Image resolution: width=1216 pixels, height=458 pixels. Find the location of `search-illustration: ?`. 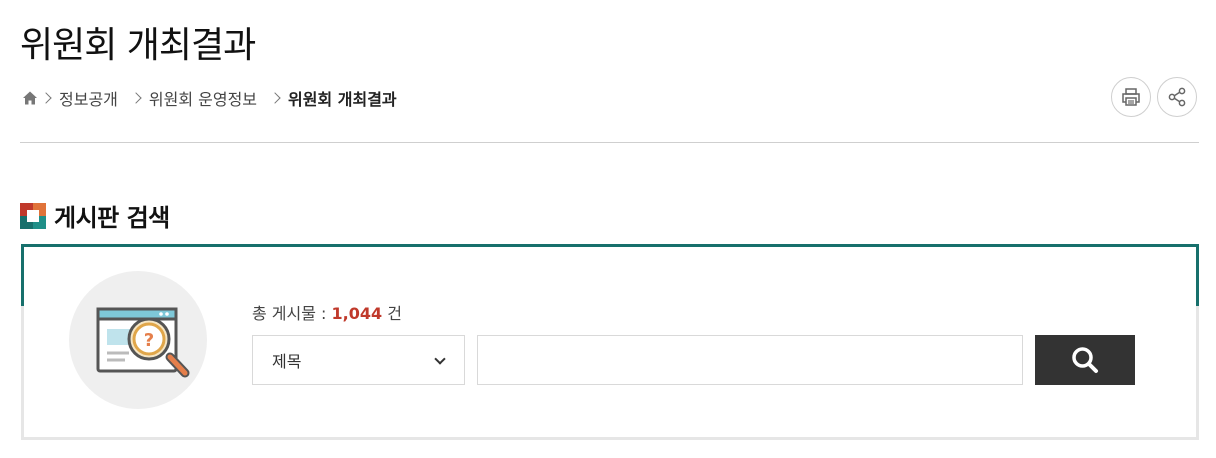

search-illustration: ? is located at coordinates (138, 340).